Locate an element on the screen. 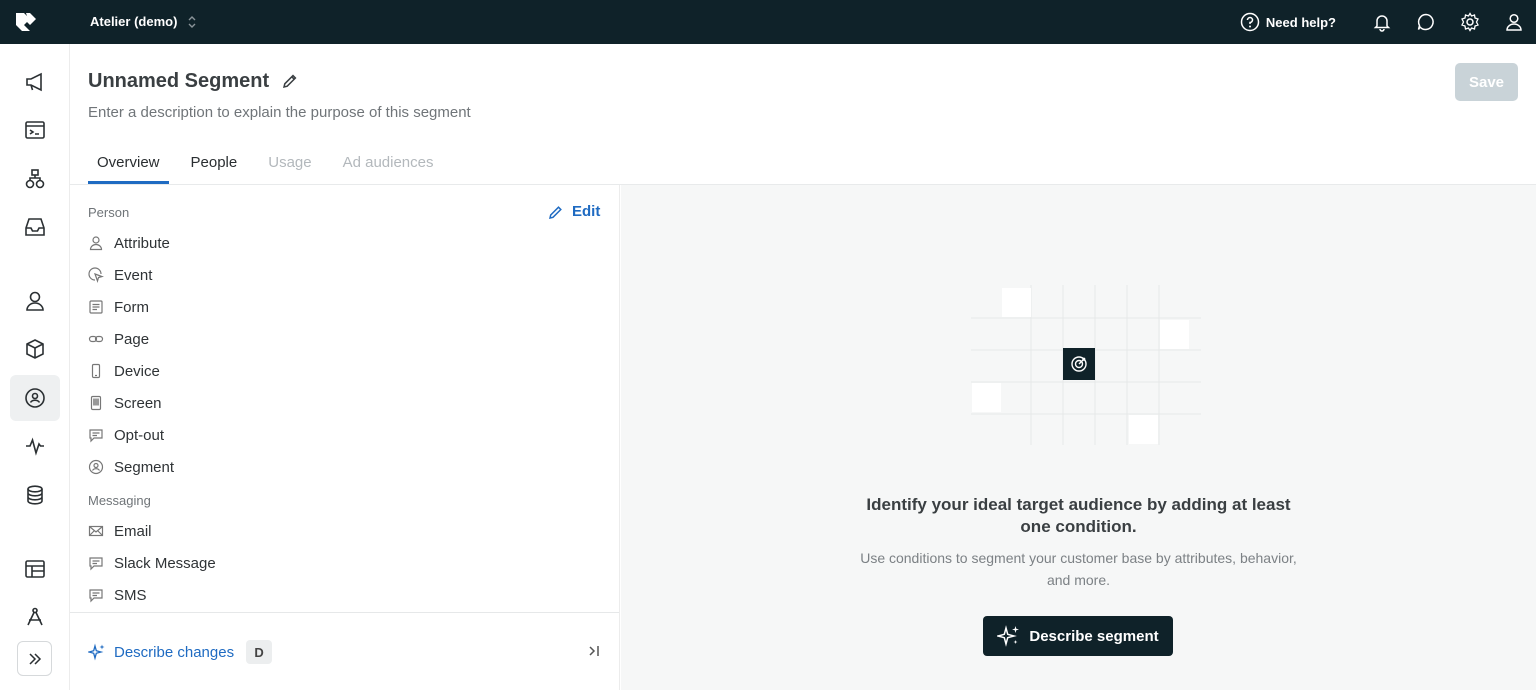 This screenshot has height=690, width=1536. collapse-panel-icon is located at coordinates (594, 651).